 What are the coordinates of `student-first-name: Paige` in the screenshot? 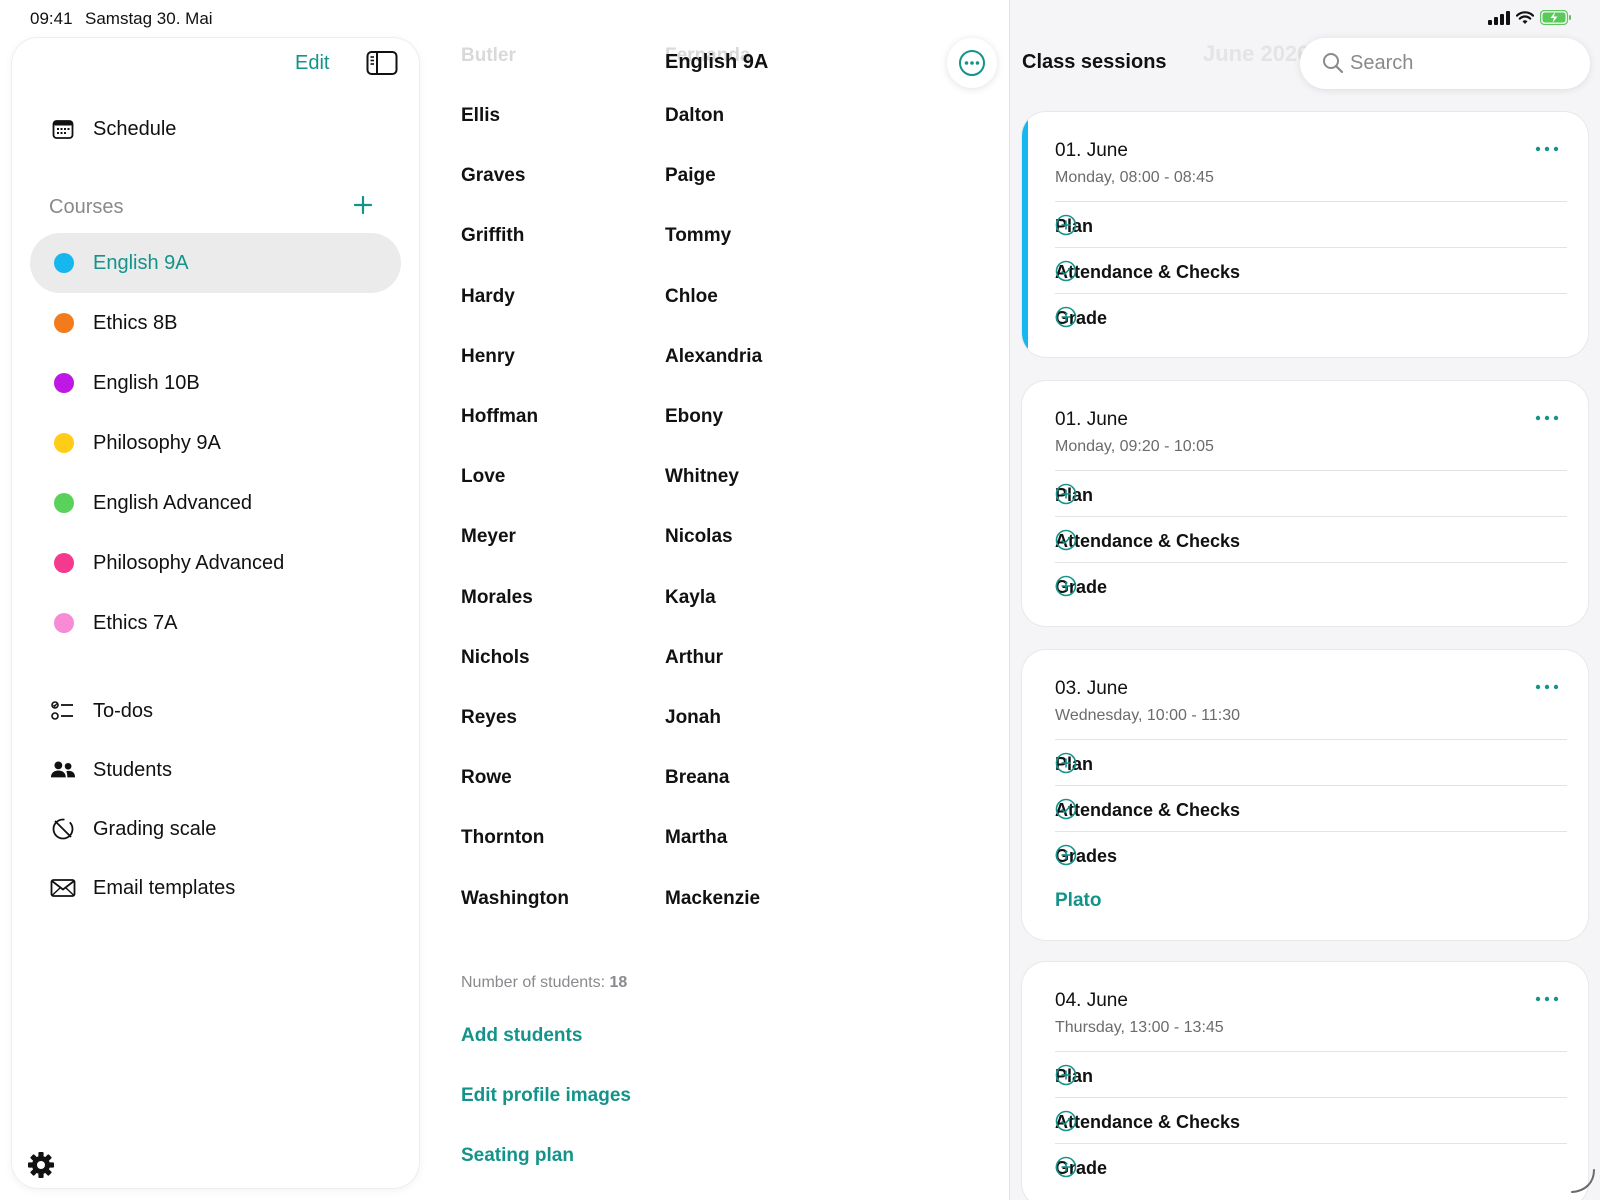 It's located at (690, 175).